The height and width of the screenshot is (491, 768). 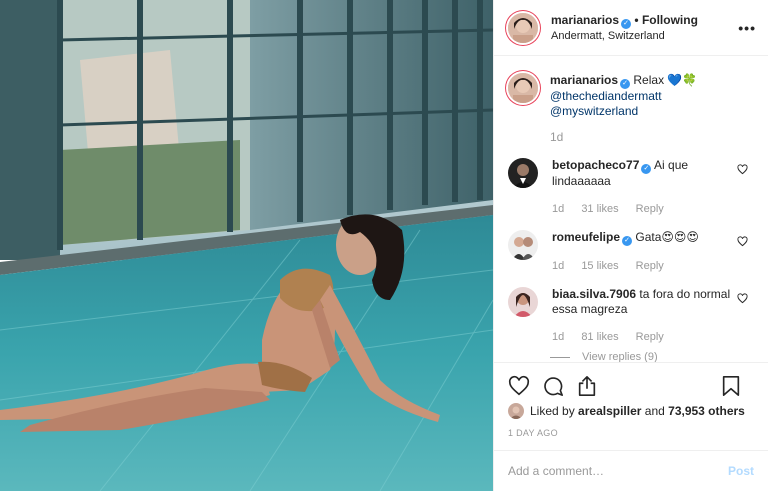 I want to click on comment-icon, so click(x=553, y=386).